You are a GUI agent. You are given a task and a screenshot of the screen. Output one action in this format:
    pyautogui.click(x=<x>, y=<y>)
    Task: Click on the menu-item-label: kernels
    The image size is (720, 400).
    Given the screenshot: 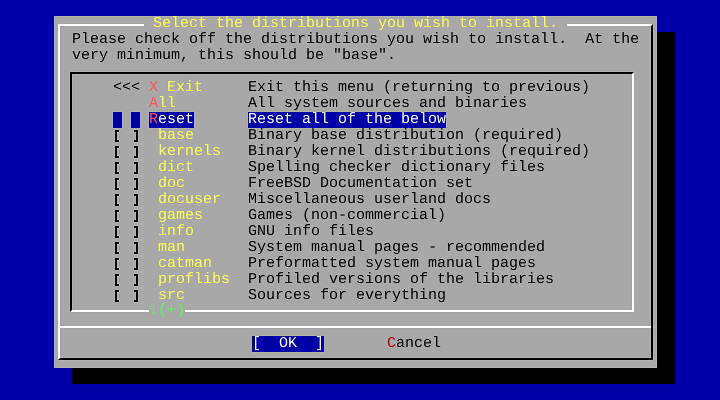 What is the action you would take?
    pyautogui.click(x=190, y=152)
    